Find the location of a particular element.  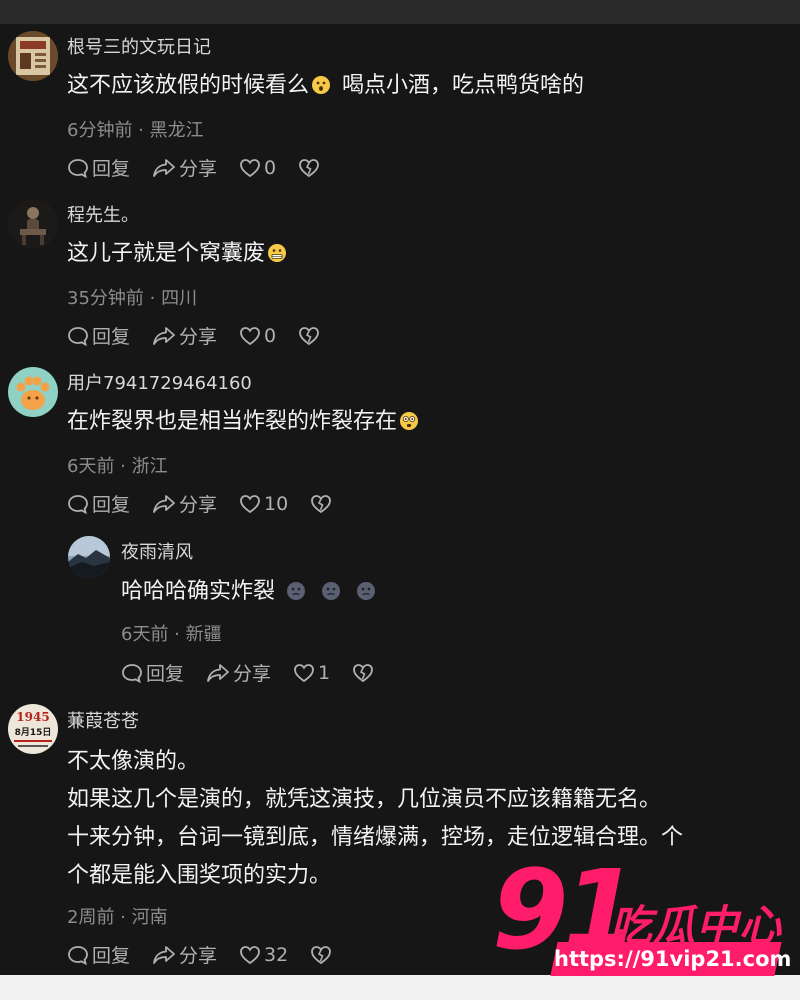

watermark: 91 吃瓜中心 https://91vip21.com is located at coordinates (642, 915).